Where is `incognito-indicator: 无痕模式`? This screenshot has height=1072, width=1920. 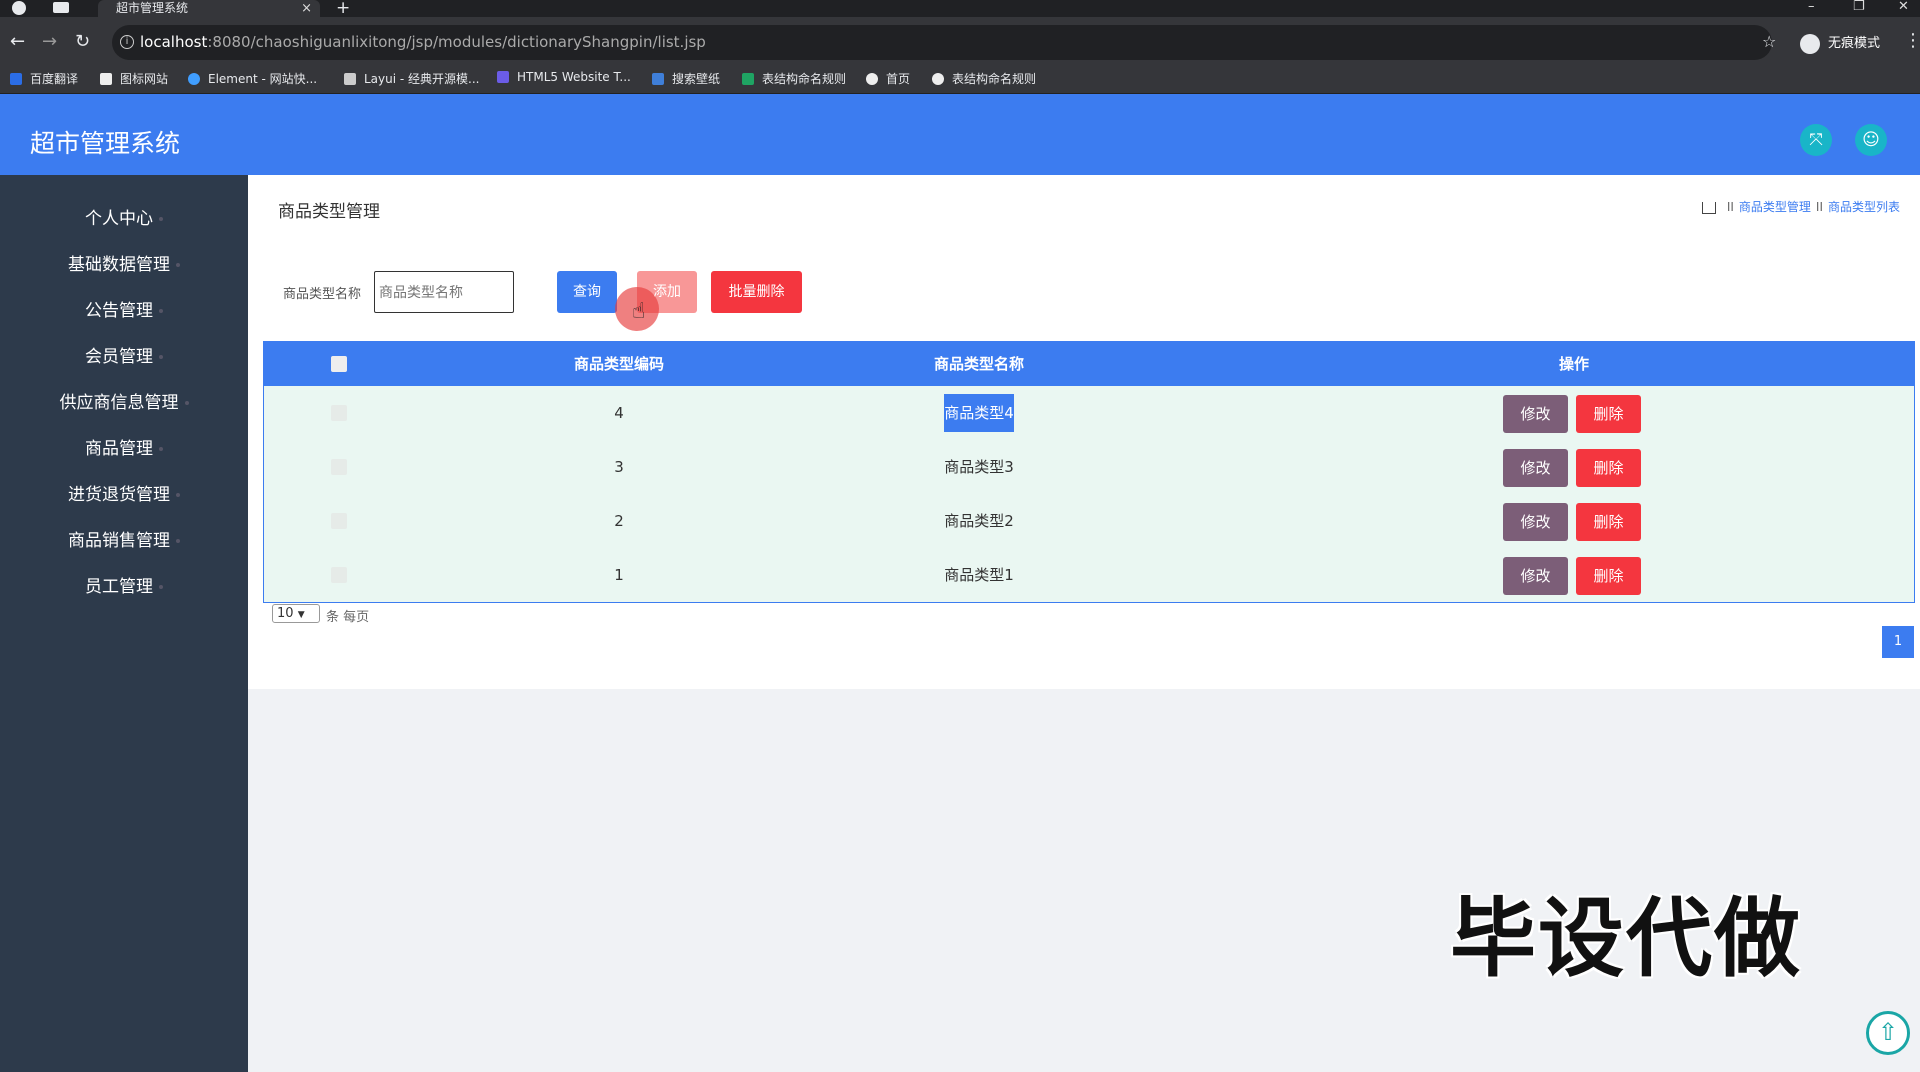
incognito-indicator: 无痕模式 is located at coordinates (1840, 43).